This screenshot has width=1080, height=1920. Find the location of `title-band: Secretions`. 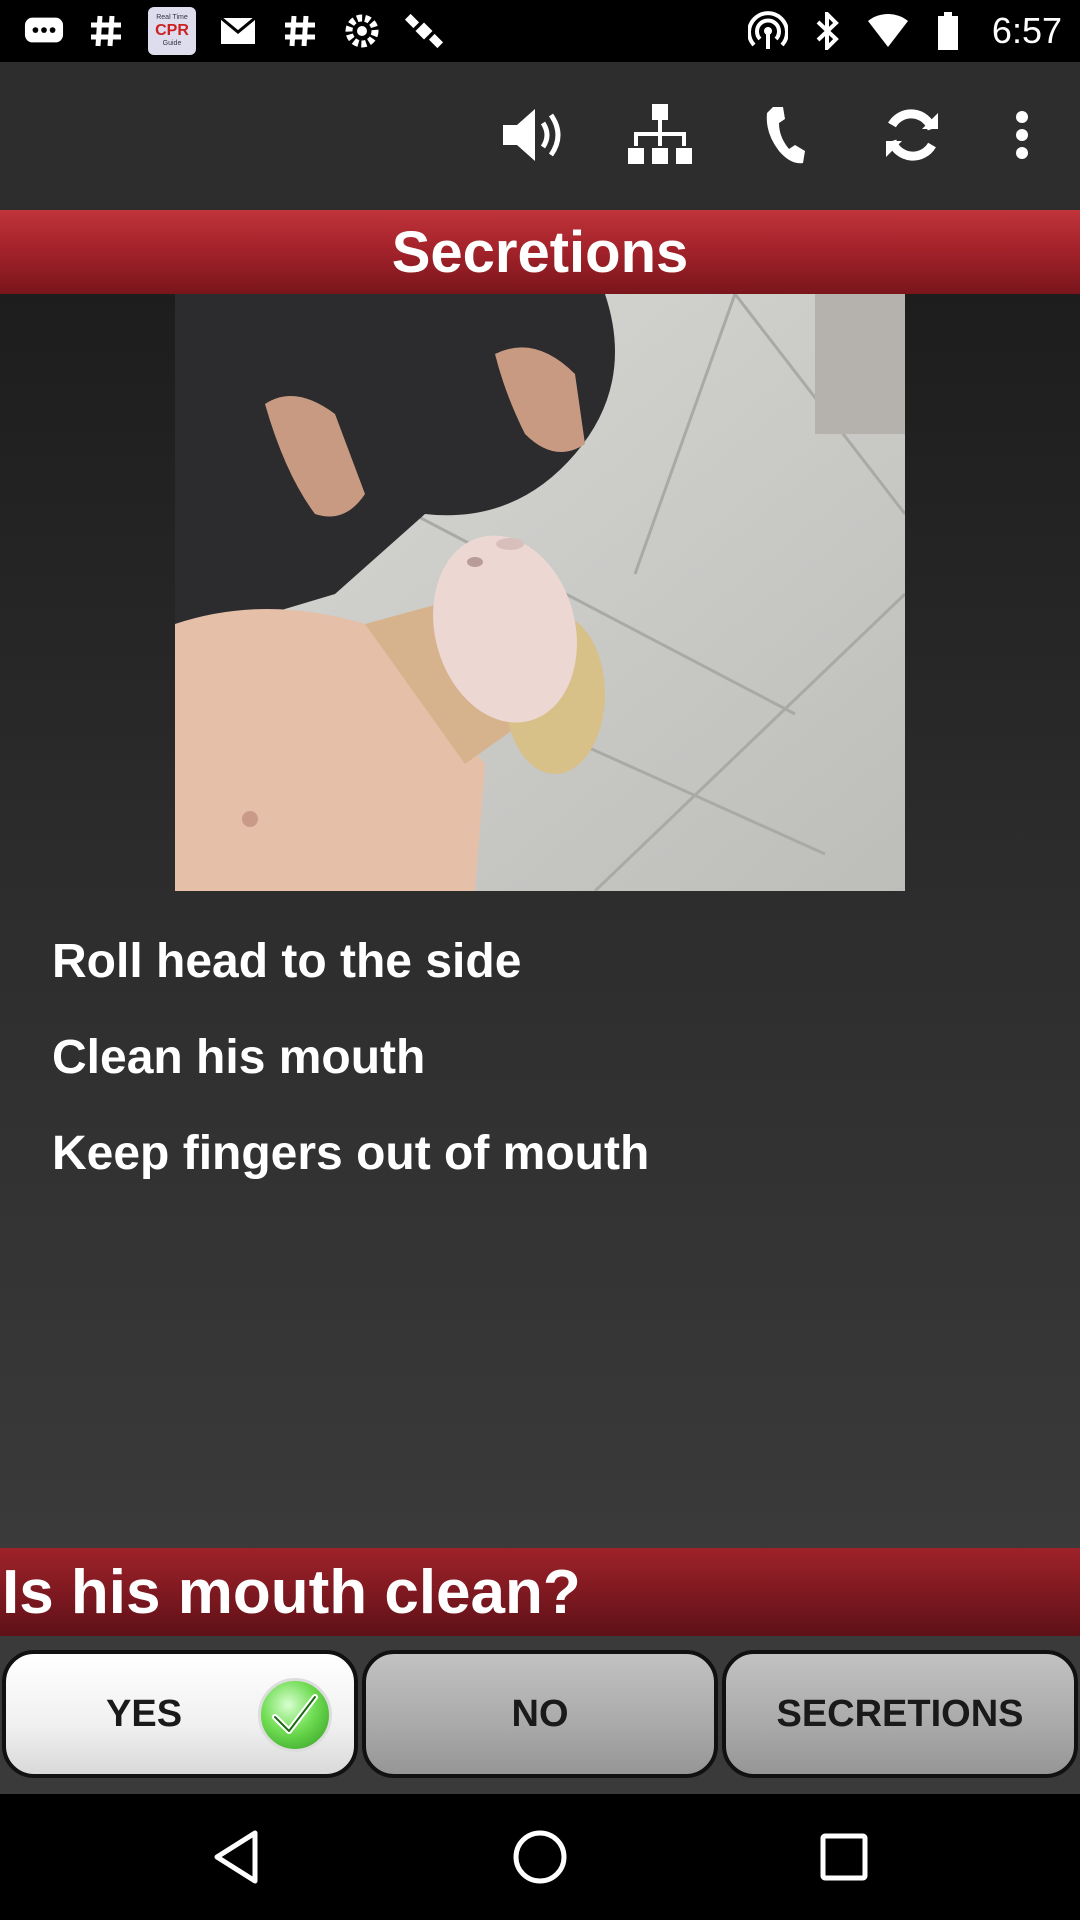

title-band: Secretions is located at coordinates (540, 252).